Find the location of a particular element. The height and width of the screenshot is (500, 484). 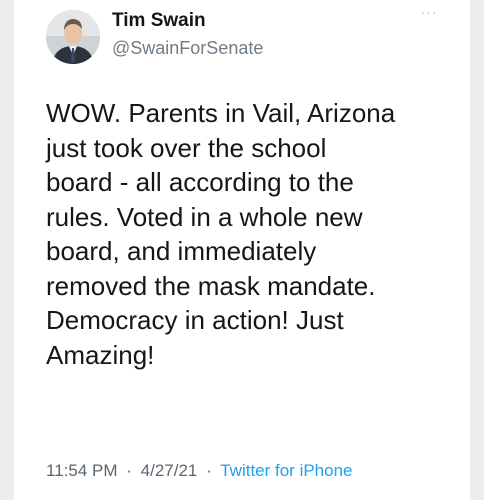

ellipsis-icon: ··· is located at coordinates (429, 15).